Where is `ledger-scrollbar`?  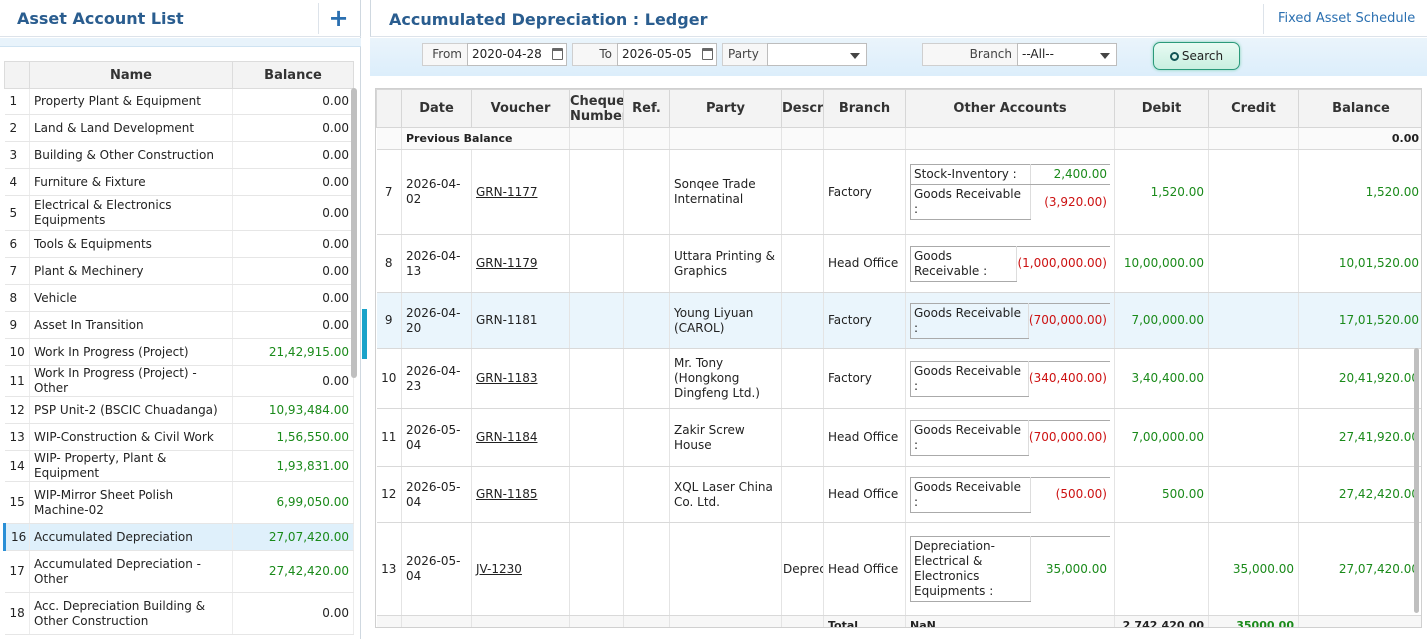 ledger-scrollbar is located at coordinates (1416, 480).